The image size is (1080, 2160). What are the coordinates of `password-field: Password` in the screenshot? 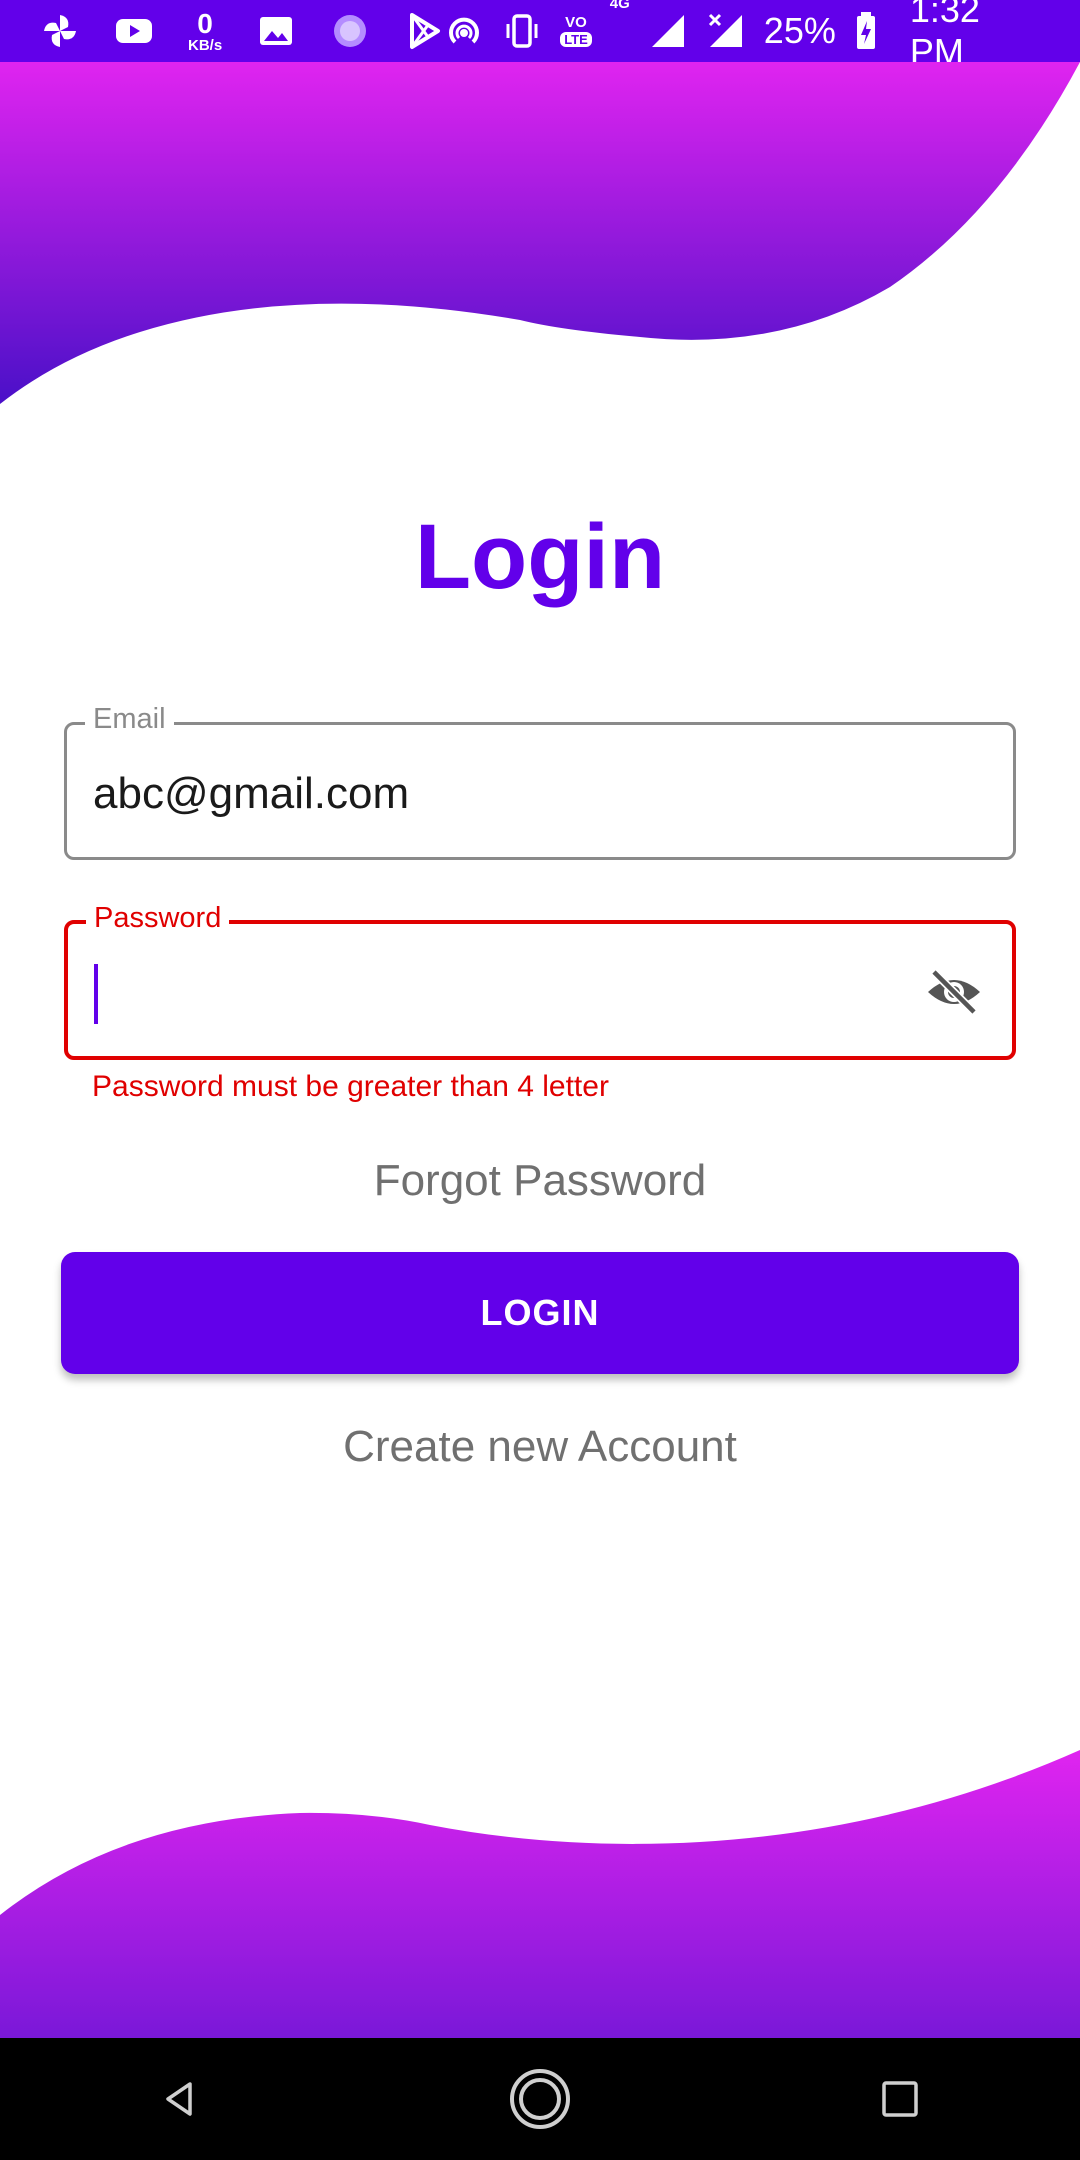 It's located at (540, 981).